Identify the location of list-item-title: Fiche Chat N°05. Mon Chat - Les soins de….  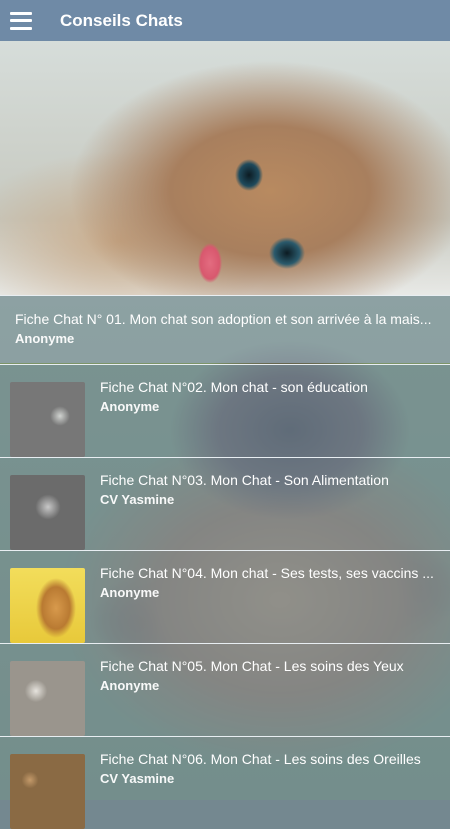
(252, 666).